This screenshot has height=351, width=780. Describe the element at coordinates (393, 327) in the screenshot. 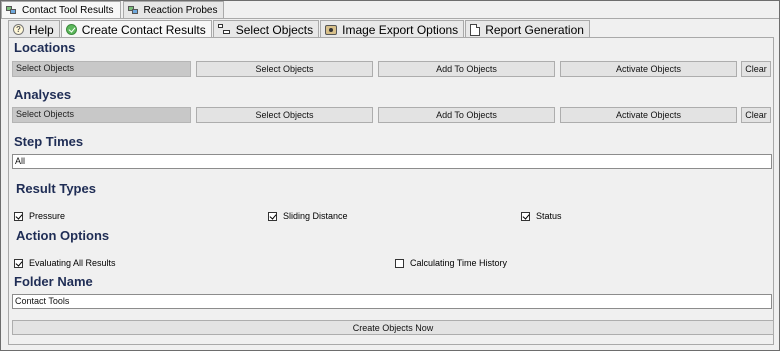

I see `create-objects-now-button: Create Objects Now` at that location.